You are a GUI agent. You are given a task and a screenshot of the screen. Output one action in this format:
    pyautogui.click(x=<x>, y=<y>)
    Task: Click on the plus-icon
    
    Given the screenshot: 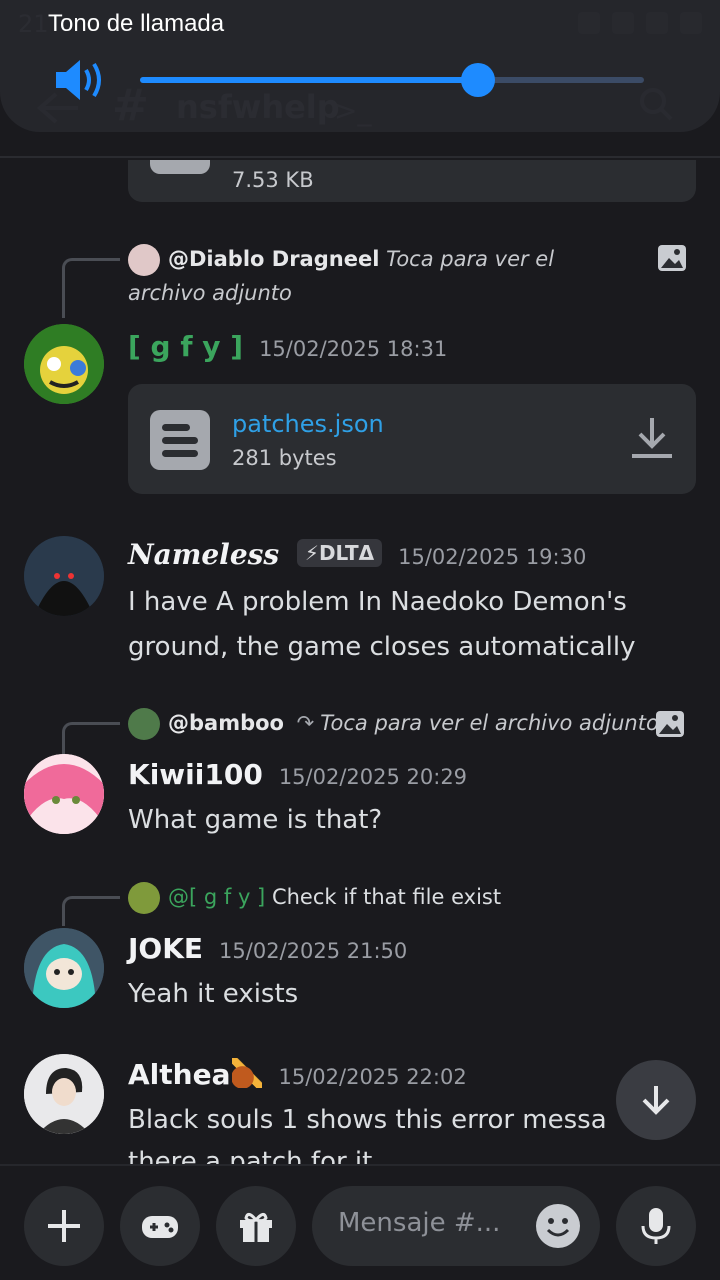 What is the action you would take?
    pyautogui.click(x=64, y=1226)
    